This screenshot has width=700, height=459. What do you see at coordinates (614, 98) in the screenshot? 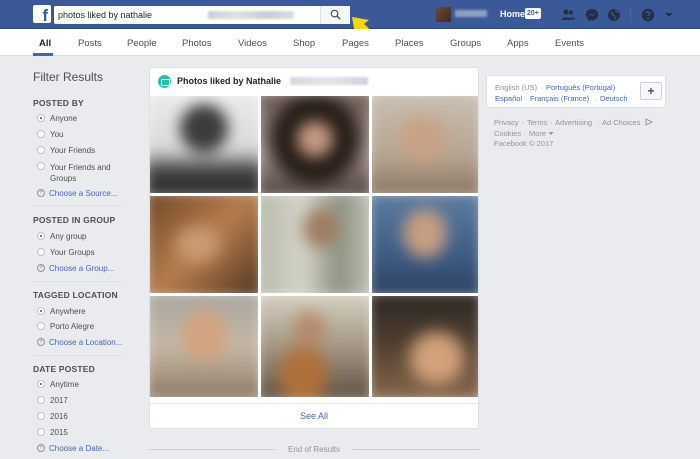
I see `language-link: Deutsch` at bounding box center [614, 98].